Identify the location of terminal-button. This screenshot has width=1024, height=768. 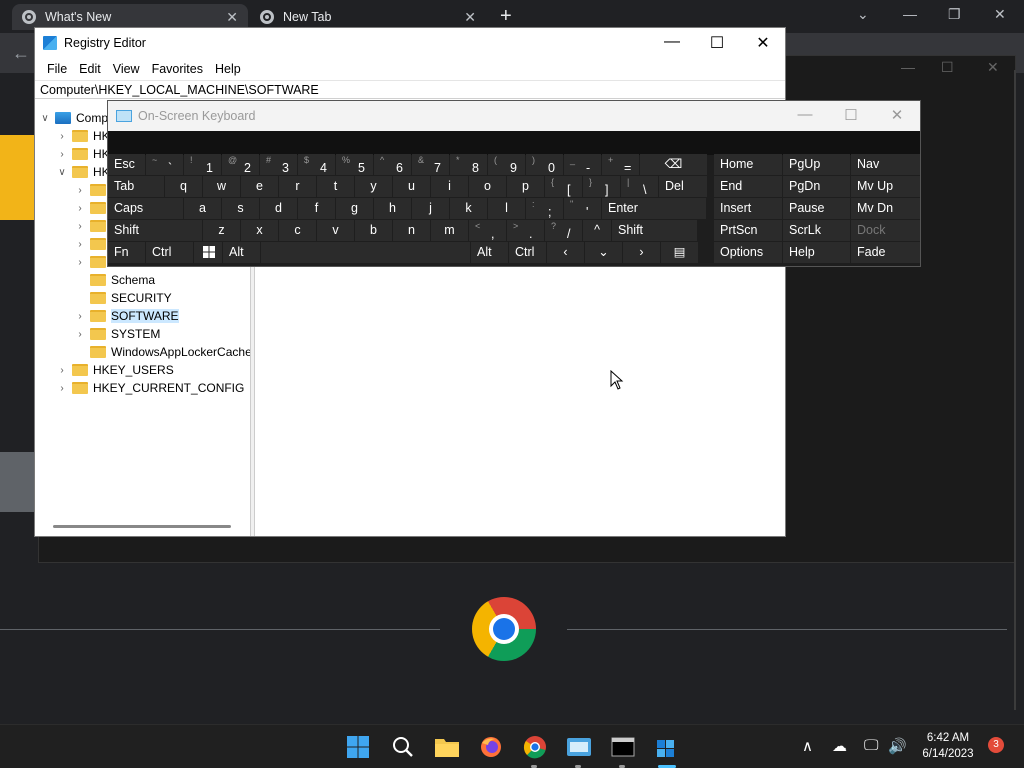
(623, 747).